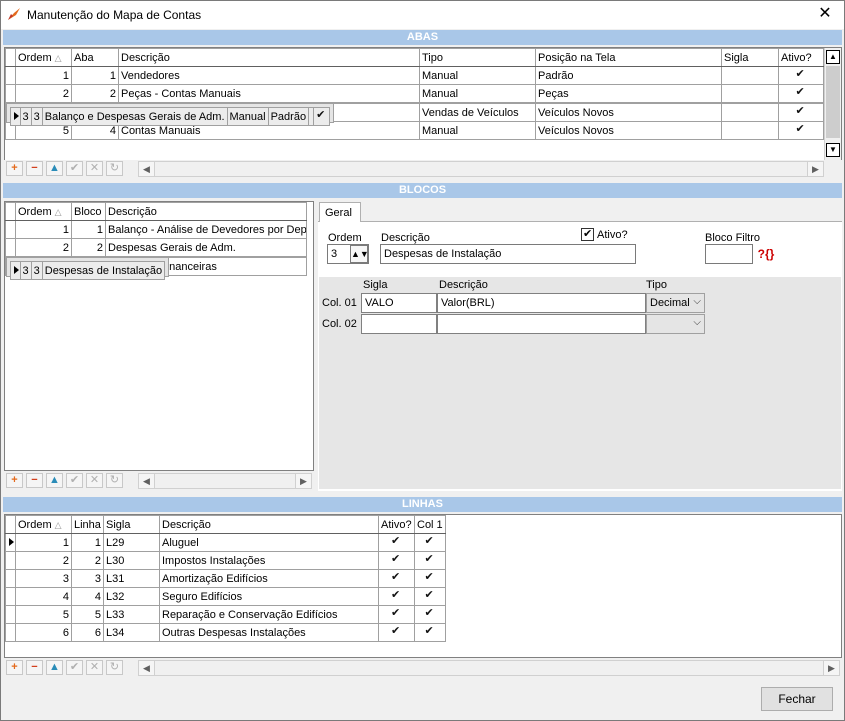 Image resolution: width=845 pixels, height=721 pixels. I want to click on table-row: 2 2 Peças - Contas Manuais Manual Peças, so click(414, 93).